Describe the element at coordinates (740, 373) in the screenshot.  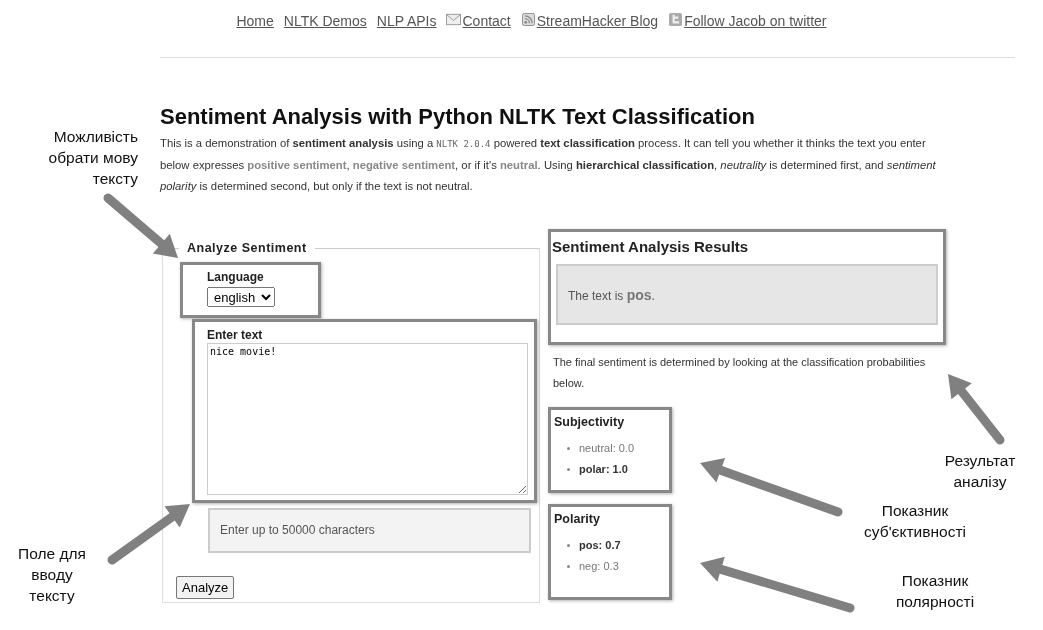
I see `results-note: The final sentiment is determined by looking at the classification probabilities below.` at that location.